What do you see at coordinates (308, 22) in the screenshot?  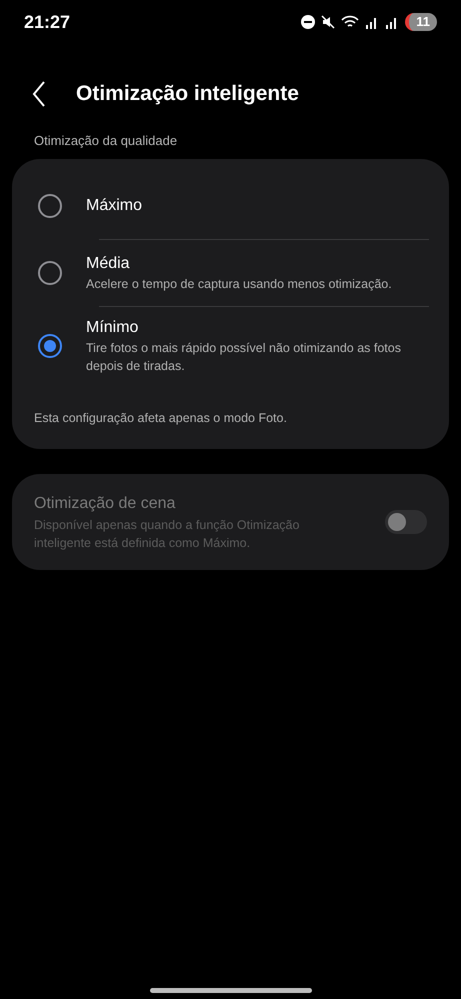 I see `do-not-disturb-icon` at bounding box center [308, 22].